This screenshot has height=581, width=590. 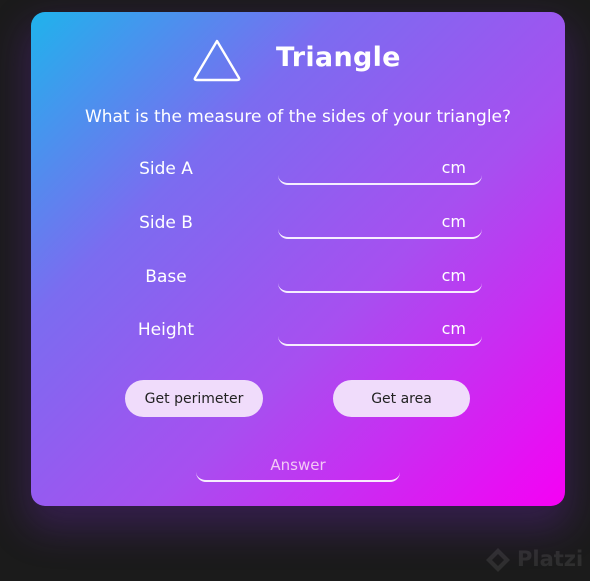 I want to click on height-unit: cm, so click(x=453, y=328).